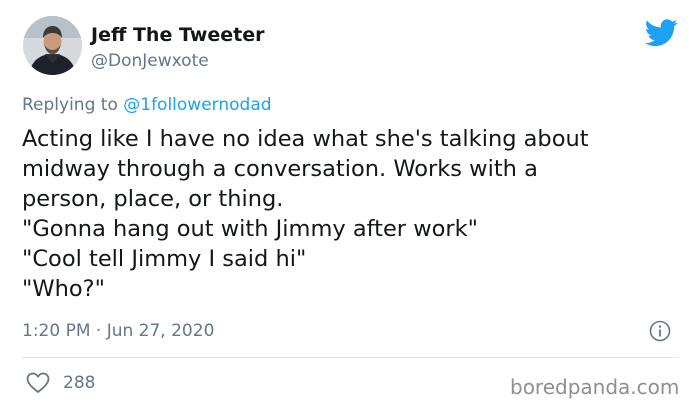  I want to click on author-display-name: Jeff The Tweeter, so click(178, 35).